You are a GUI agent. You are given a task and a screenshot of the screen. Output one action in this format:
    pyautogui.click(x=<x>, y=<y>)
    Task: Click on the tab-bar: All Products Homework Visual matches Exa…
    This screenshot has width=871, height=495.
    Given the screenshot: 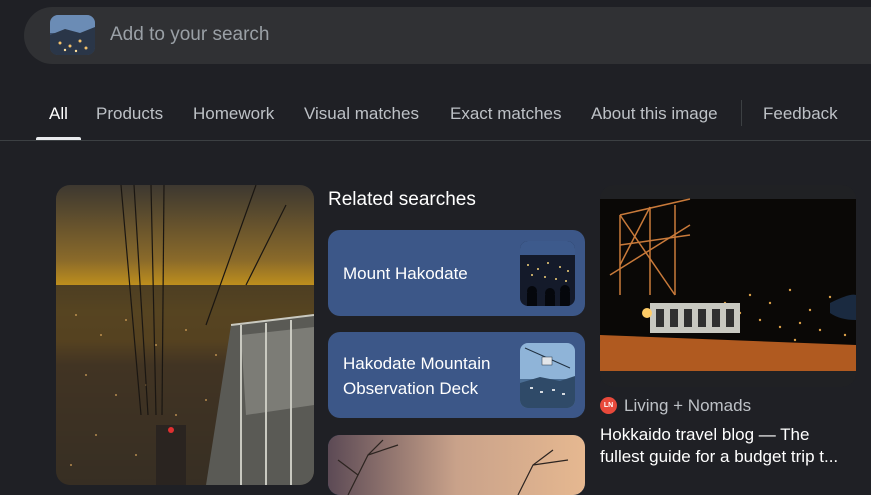 What is the action you would take?
    pyautogui.click(x=435, y=117)
    